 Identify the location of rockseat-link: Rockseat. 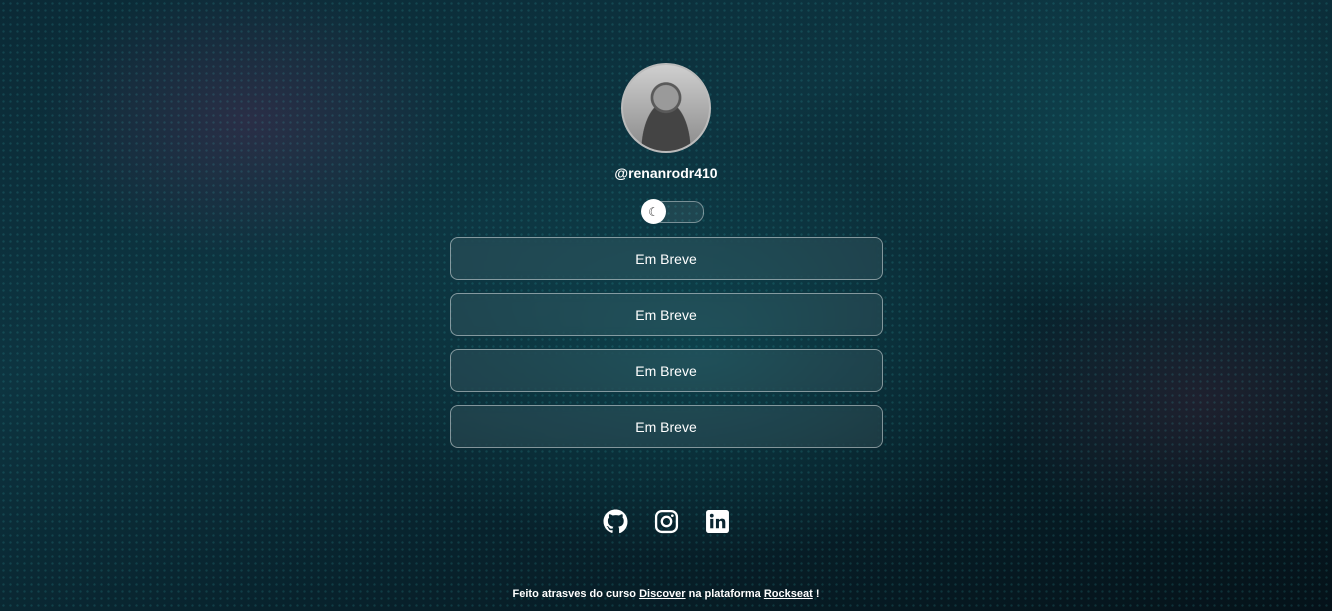
(788, 594).